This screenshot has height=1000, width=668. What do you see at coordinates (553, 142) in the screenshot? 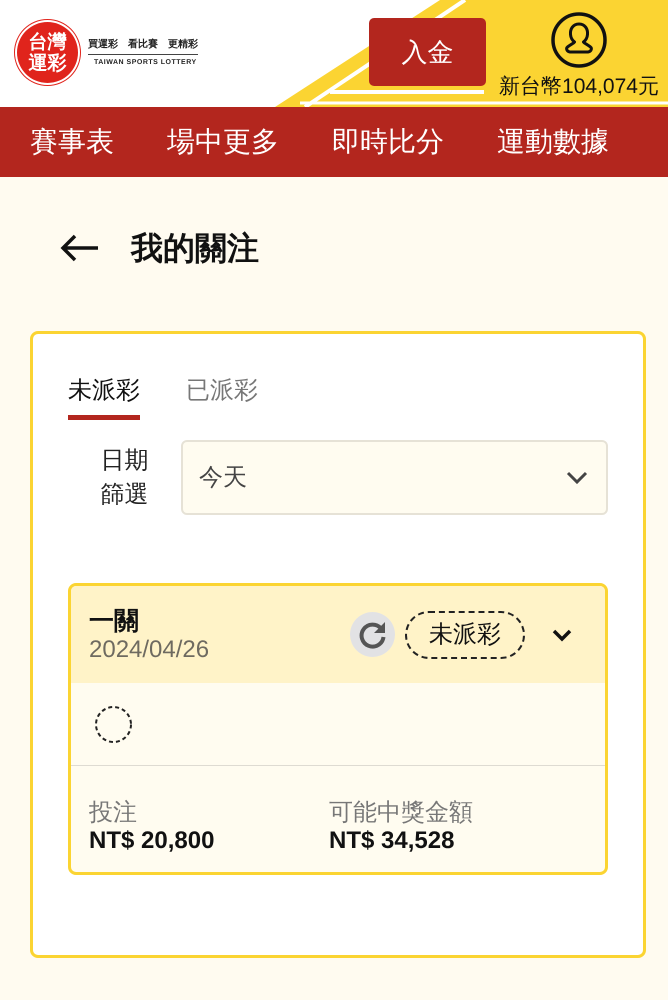
I see `nav-link: 運動數據` at bounding box center [553, 142].